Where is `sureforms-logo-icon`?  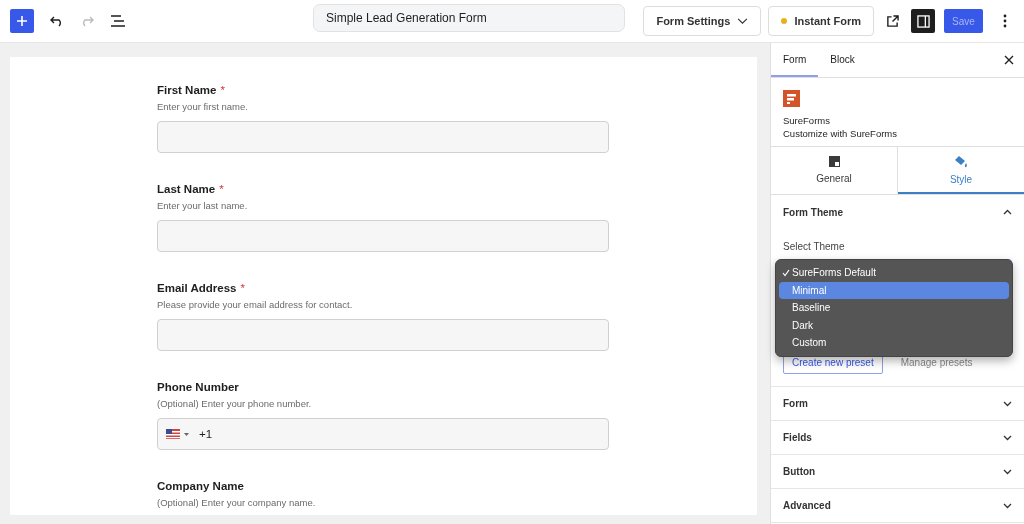 sureforms-logo-icon is located at coordinates (791, 98).